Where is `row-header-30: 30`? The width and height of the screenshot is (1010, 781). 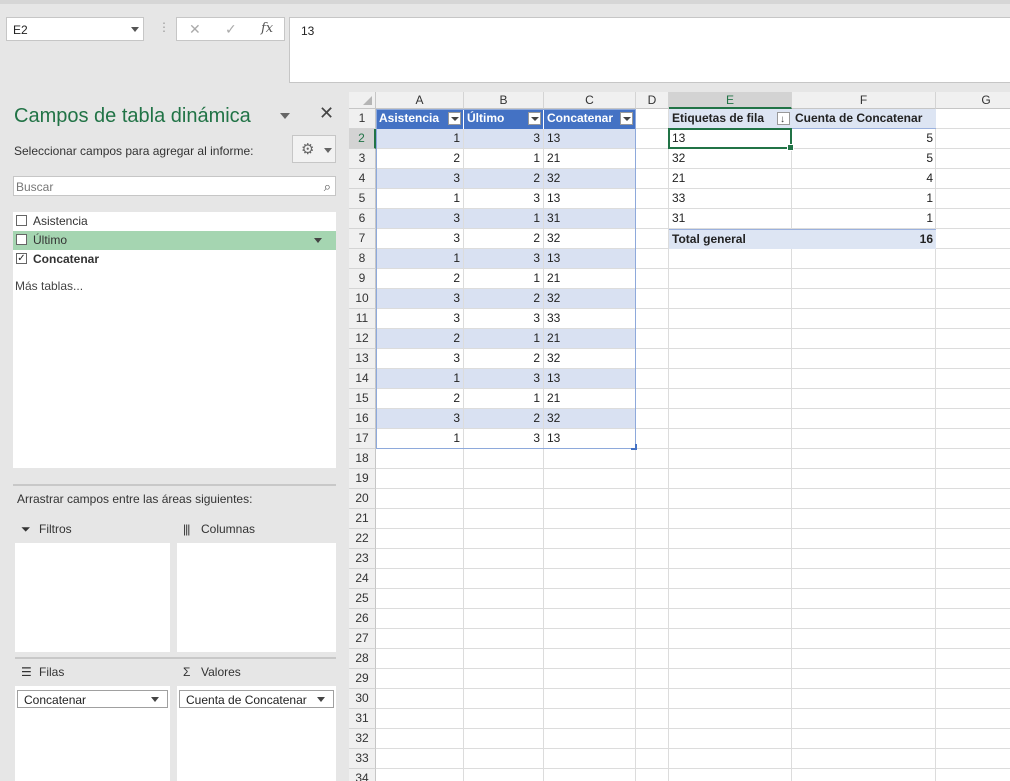
row-header-30: 30 is located at coordinates (362, 699).